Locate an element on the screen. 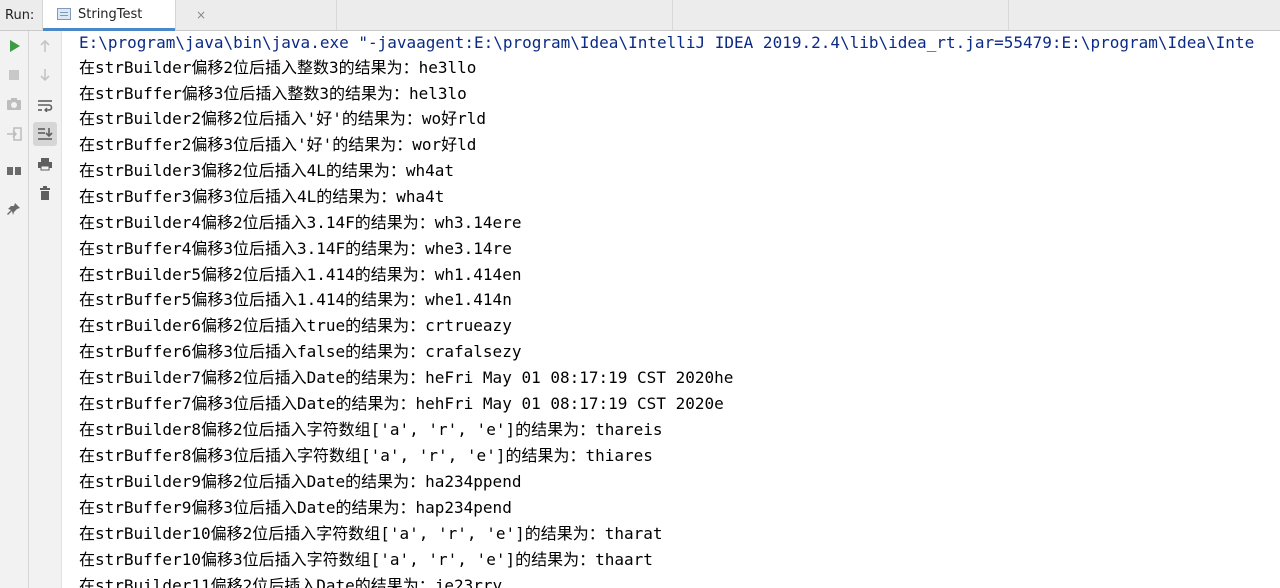  run-icon is located at coordinates (15, 46).